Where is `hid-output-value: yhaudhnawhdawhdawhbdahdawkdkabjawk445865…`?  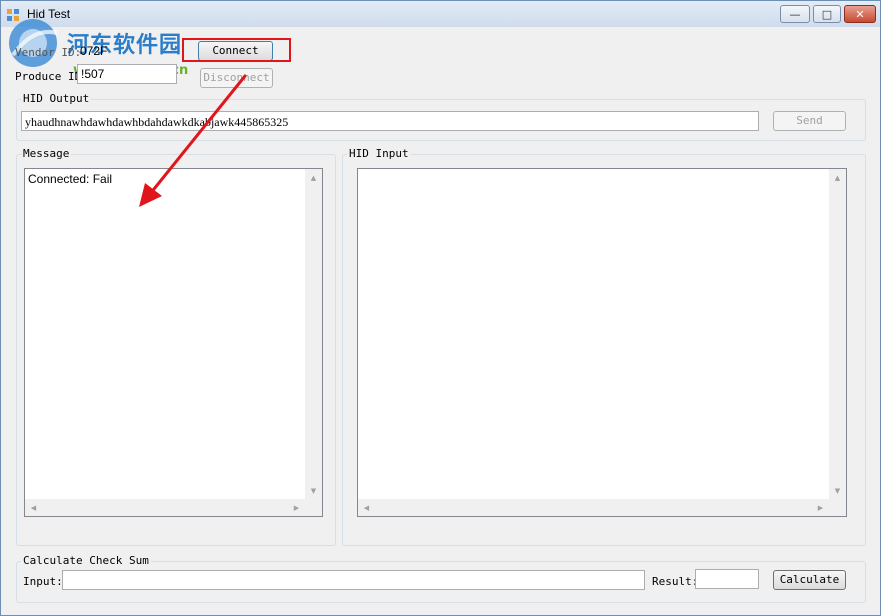
hid-output-value: yhaudhnawhdawhdawhbdahdawkdkabjawk445865… is located at coordinates (157, 122).